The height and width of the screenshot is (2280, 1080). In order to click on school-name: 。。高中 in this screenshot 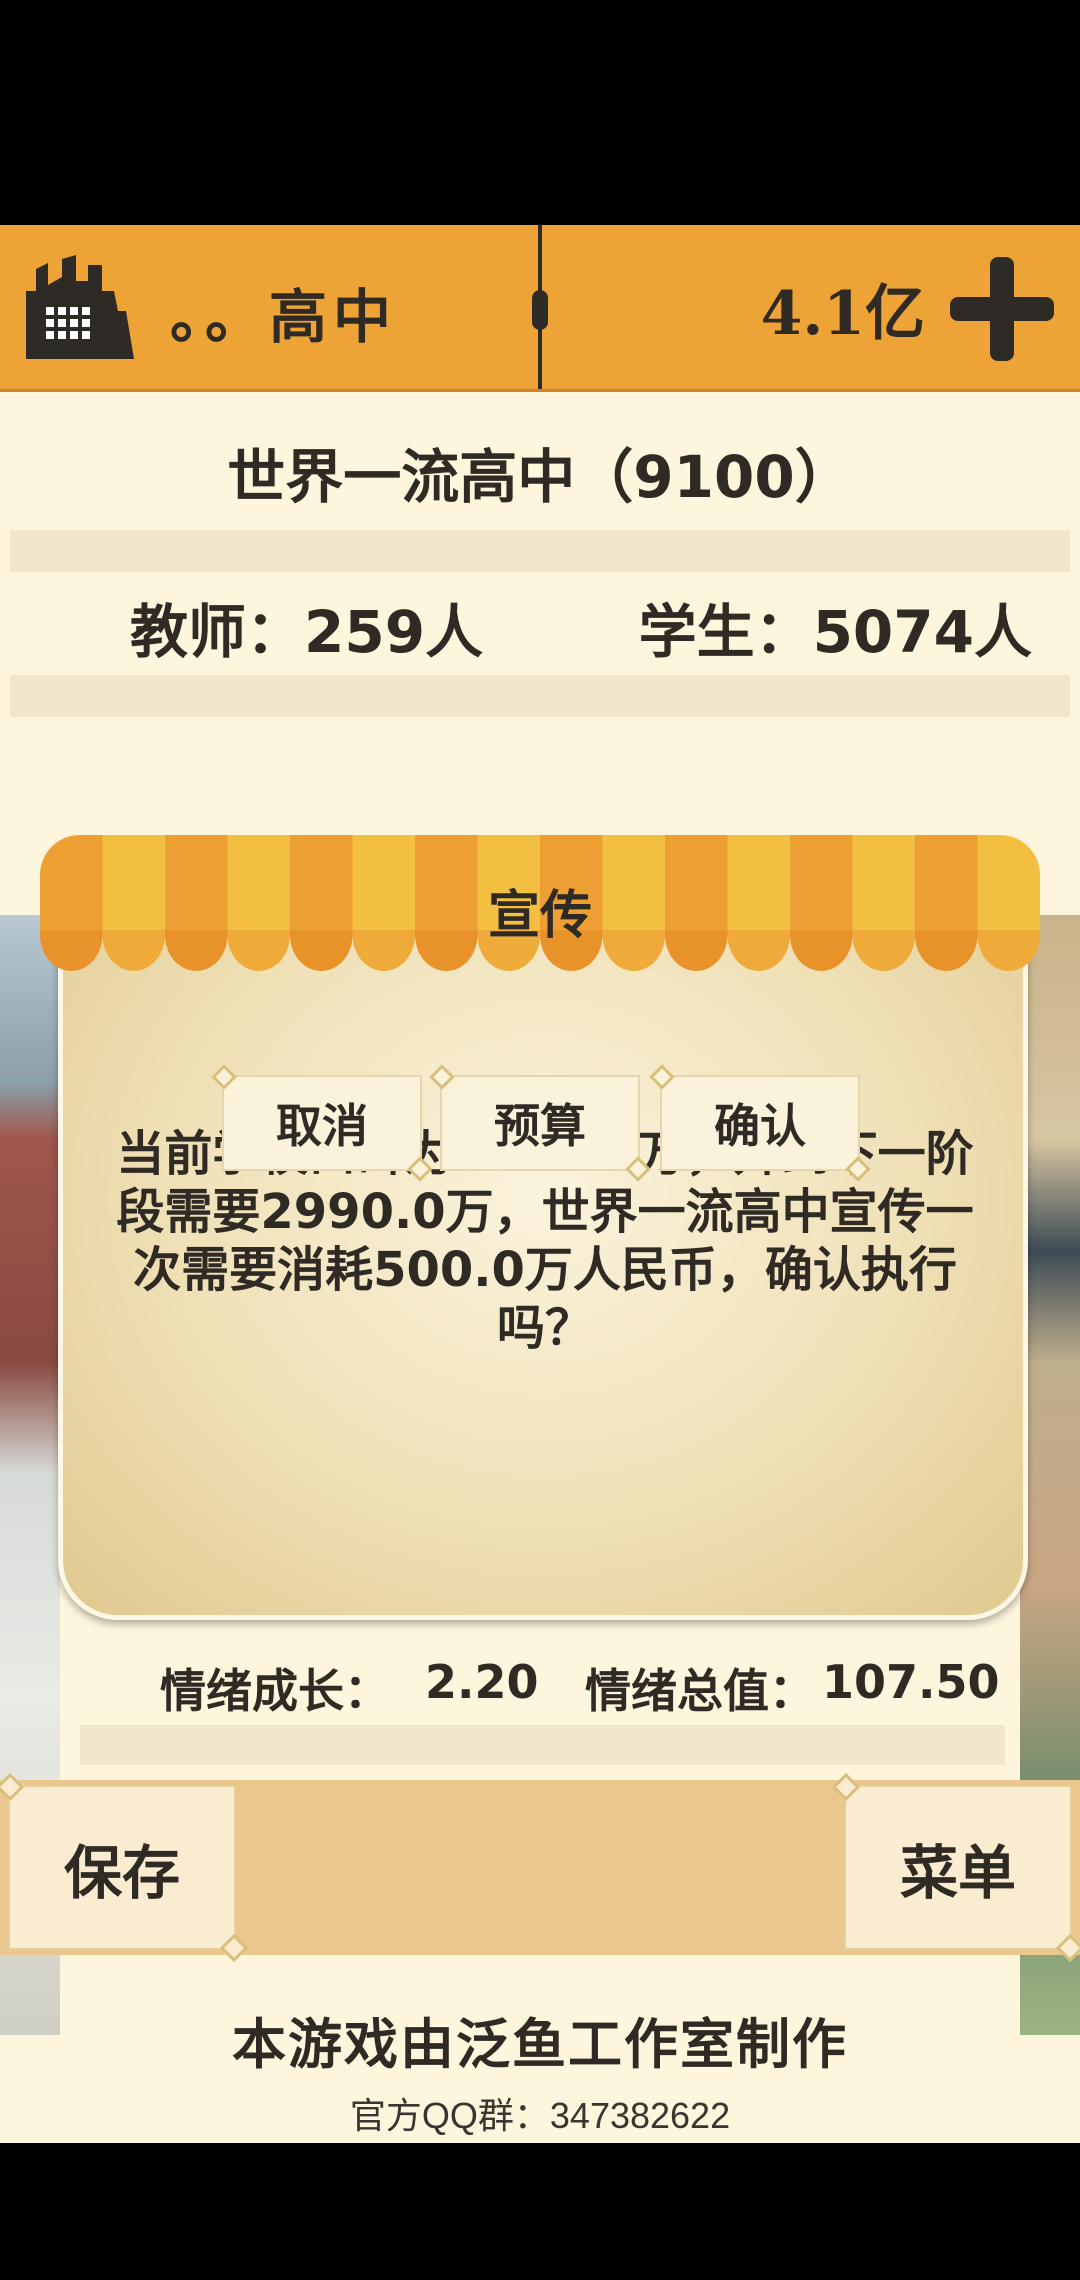, I will do `click(284, 317)`.